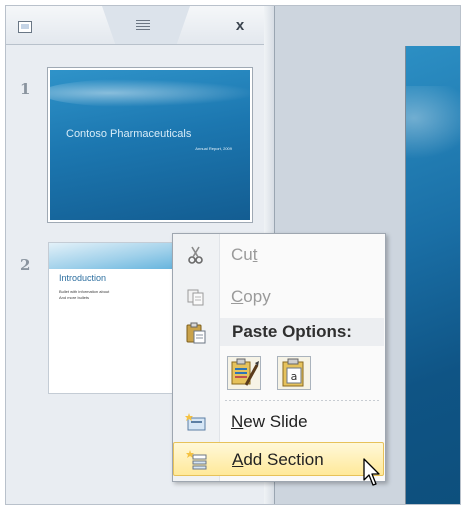 Image resolution: width=466 pixels, height=509 pixels. Describe the element at coordinates (195, 255) in the screenshot. I see `scissors-icon` at that location.